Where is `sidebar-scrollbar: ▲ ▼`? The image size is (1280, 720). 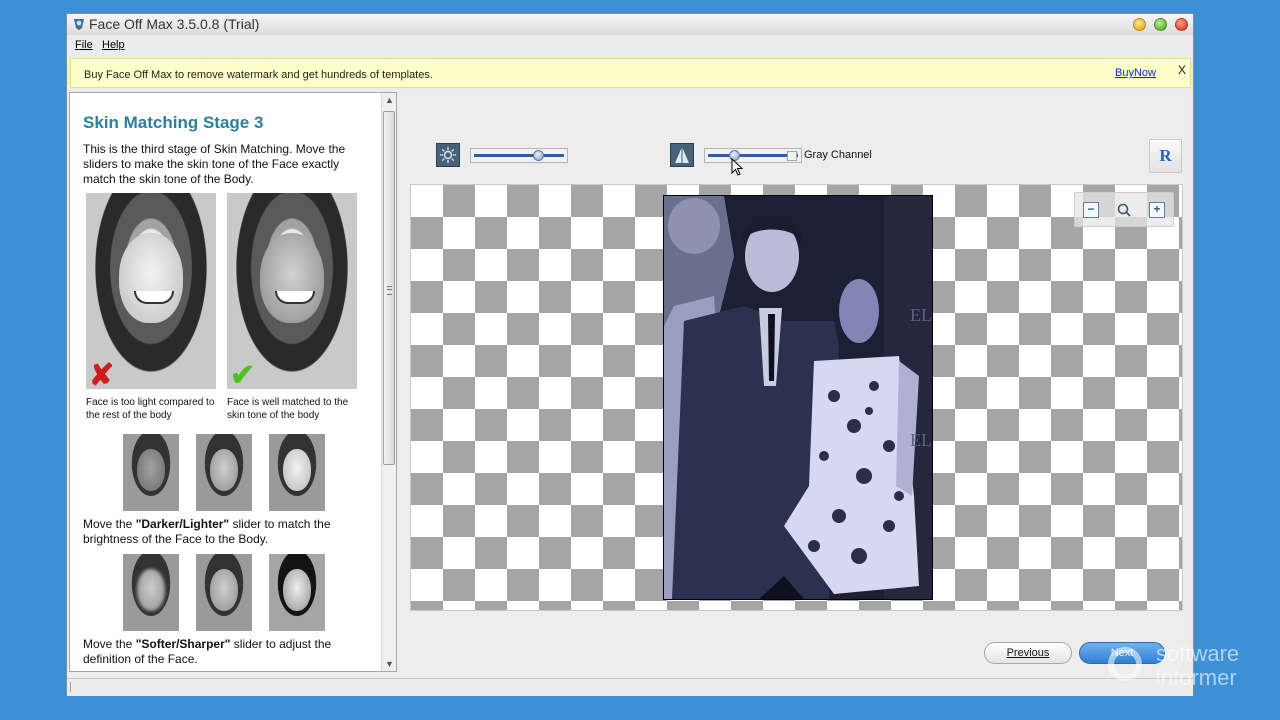 sidebar-scrollbar: ▲ ▼ is located at coordinates (388, 382).